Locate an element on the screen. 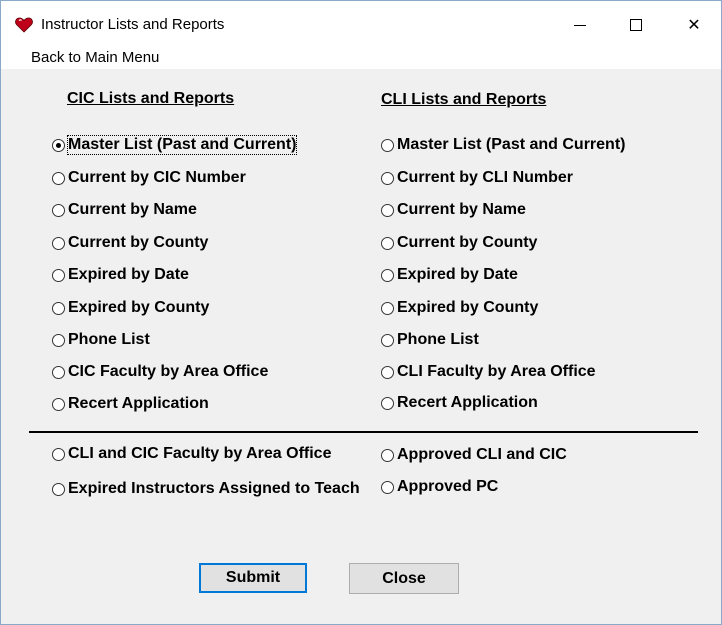 The width and height of the screenshot is (722, 625). cic-expired-by-date-option: Expired by Date is located at coordinates (120, 275).